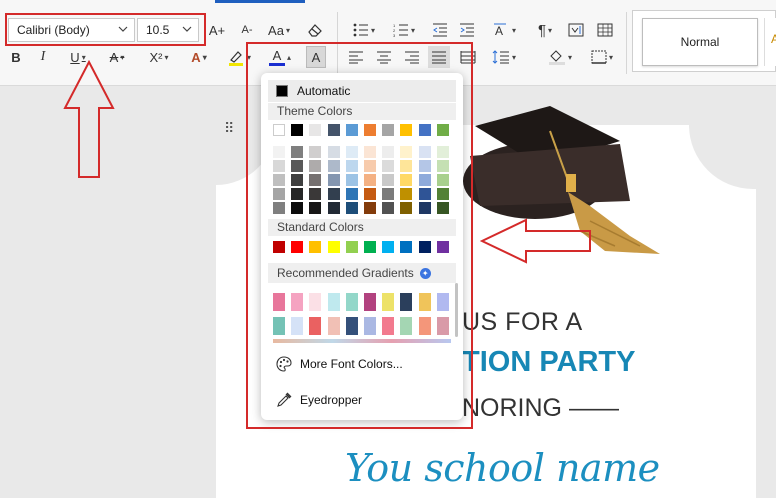  What do you see at coordinates (770, 42) in the screenshot?
I see `style-next: A` at bounding box center [770, 42].